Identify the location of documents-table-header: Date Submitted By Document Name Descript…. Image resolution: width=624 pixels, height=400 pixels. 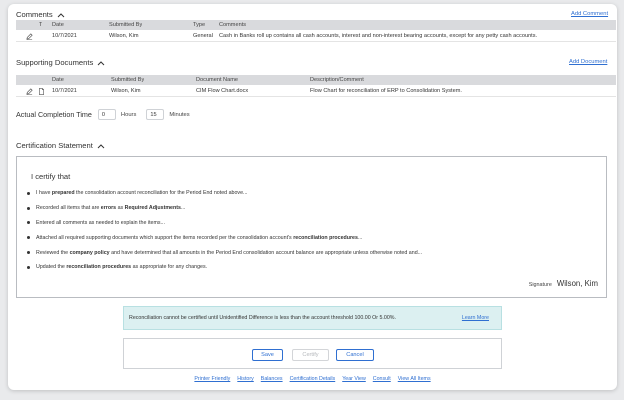
(316, 80).